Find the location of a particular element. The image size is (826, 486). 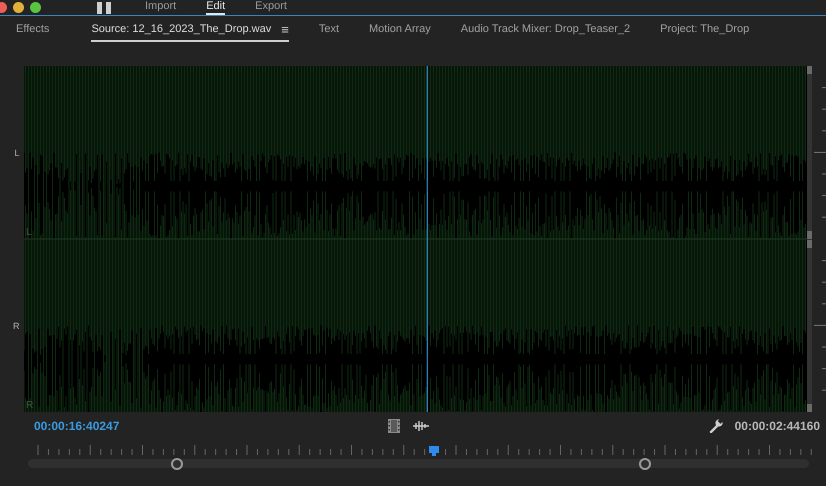

workspace-tab: Edit is located at coordinates (216, 7).